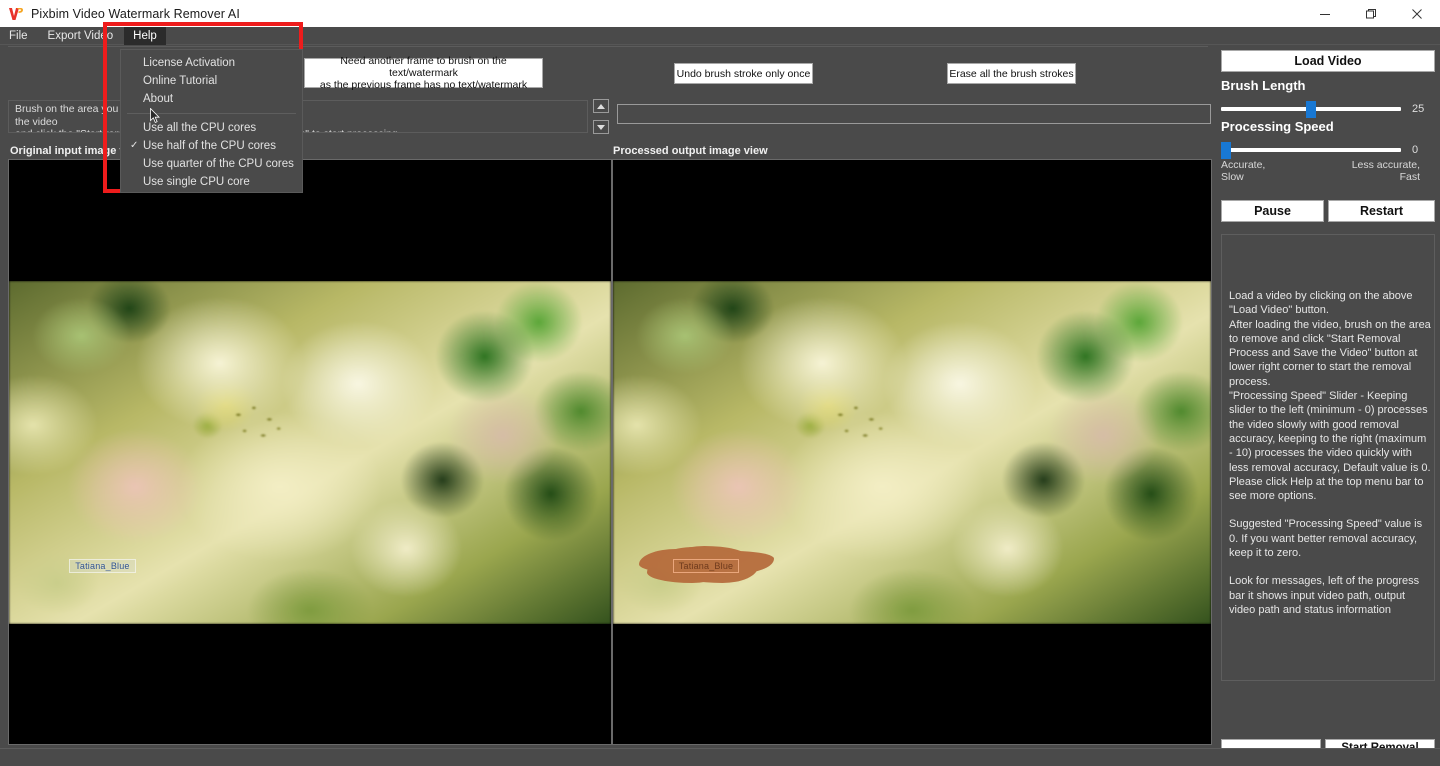 The width and height of the screenshot is (1440, 766). I want to click on help-pane-spacer, so click(1330, 265).